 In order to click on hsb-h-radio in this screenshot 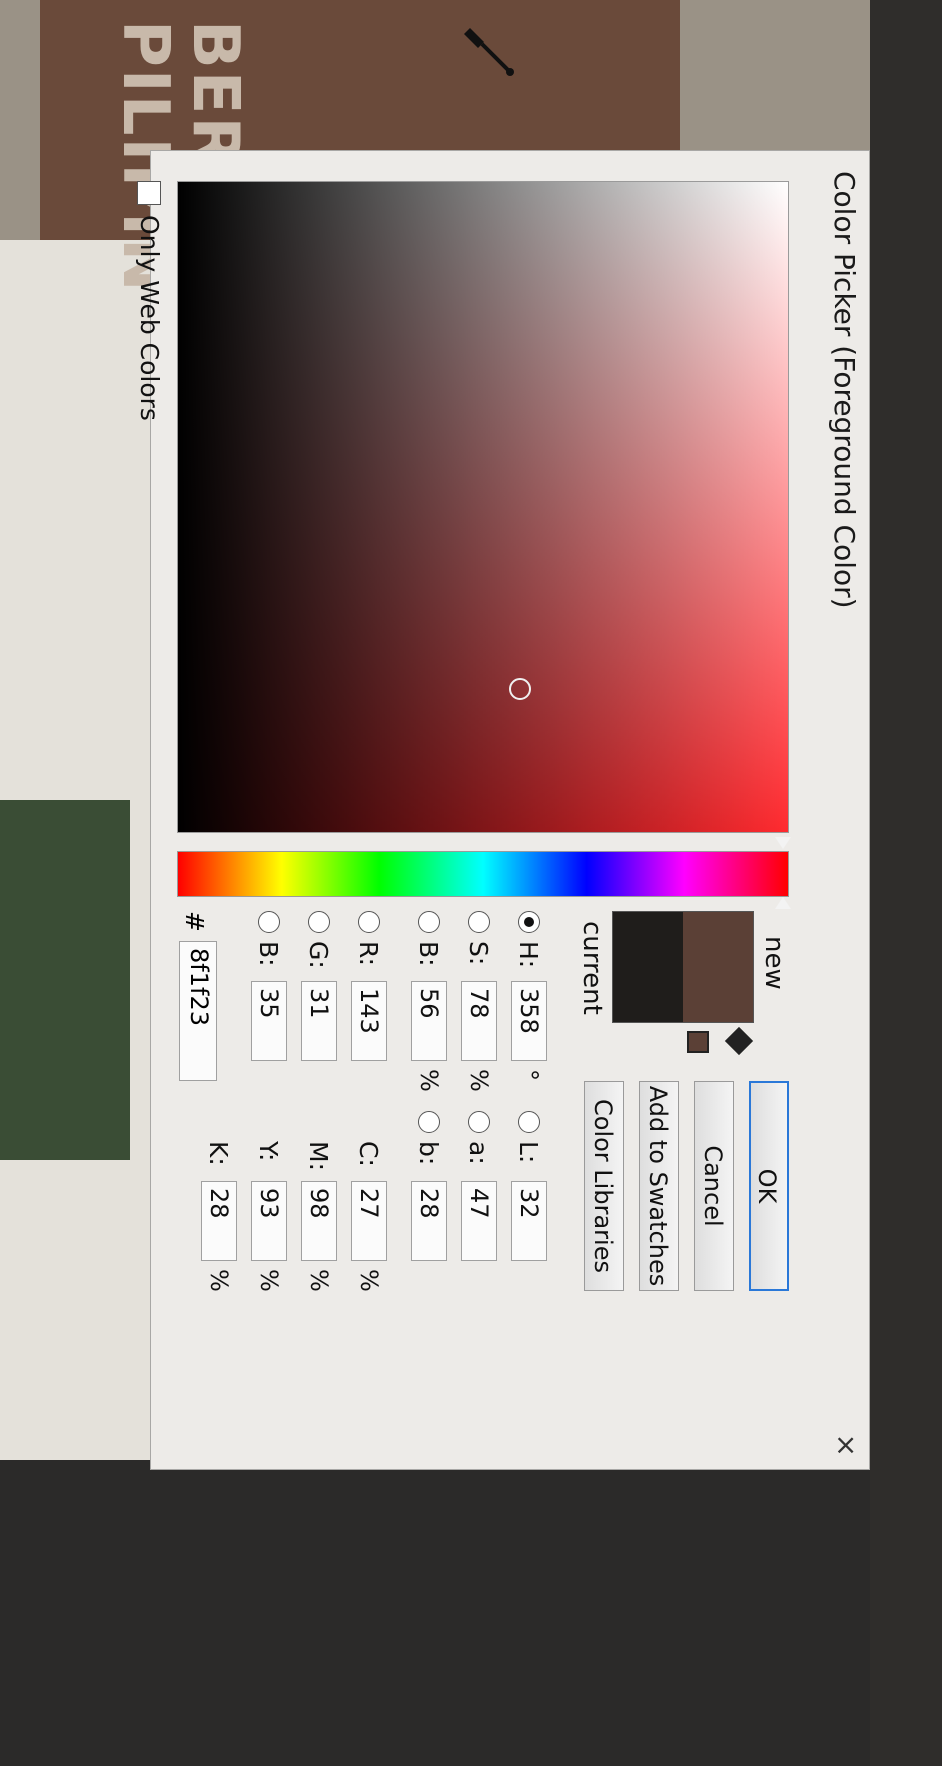, I will do `click(529, 922)`.